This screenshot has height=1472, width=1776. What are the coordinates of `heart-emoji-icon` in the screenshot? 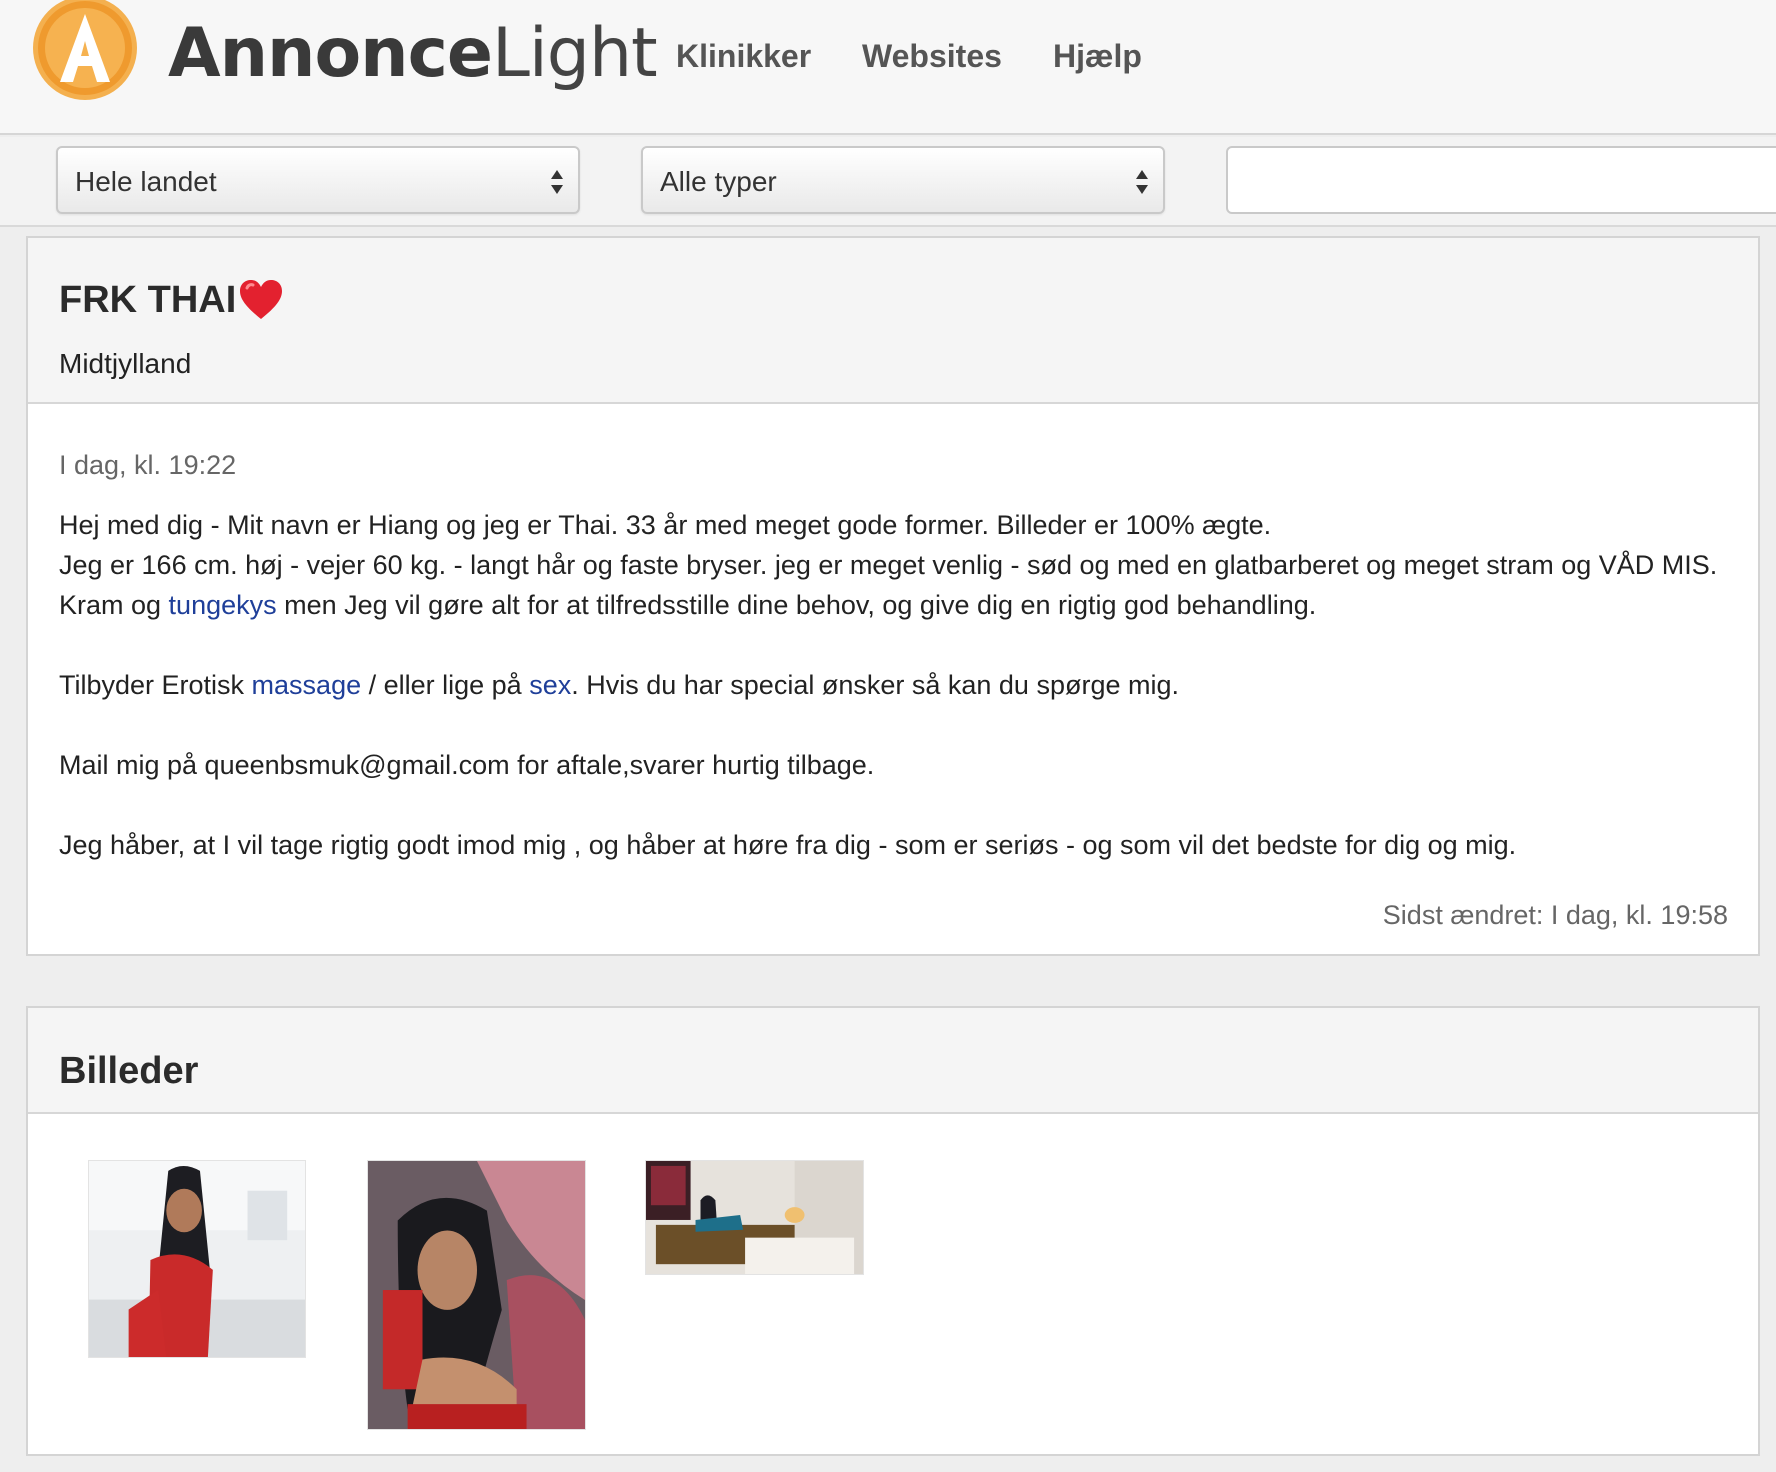 It's located at (261, 300).